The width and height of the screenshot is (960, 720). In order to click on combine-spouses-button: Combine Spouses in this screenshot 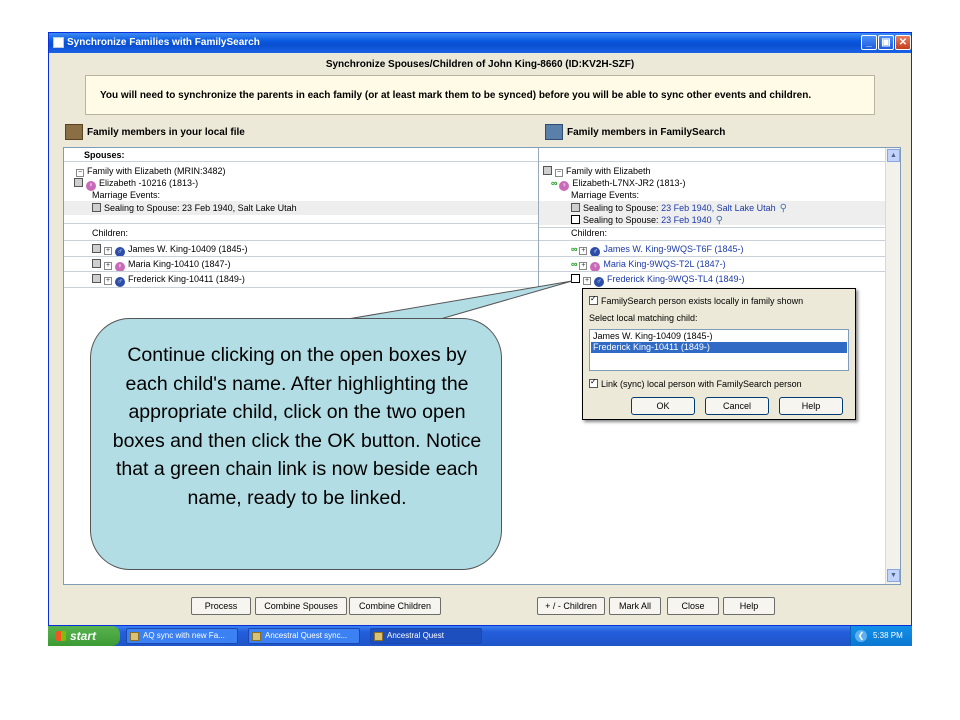, I will do `click(301, 606)`.